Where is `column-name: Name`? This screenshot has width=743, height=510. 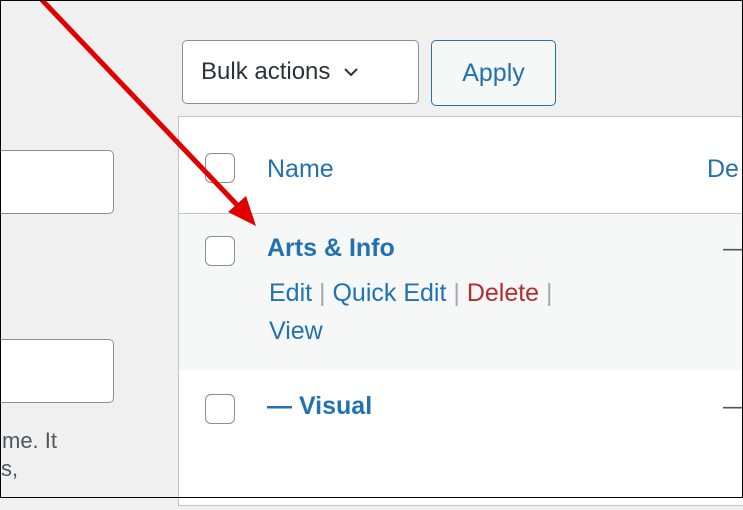
column-name: Name is located at coordinates (300, 169).